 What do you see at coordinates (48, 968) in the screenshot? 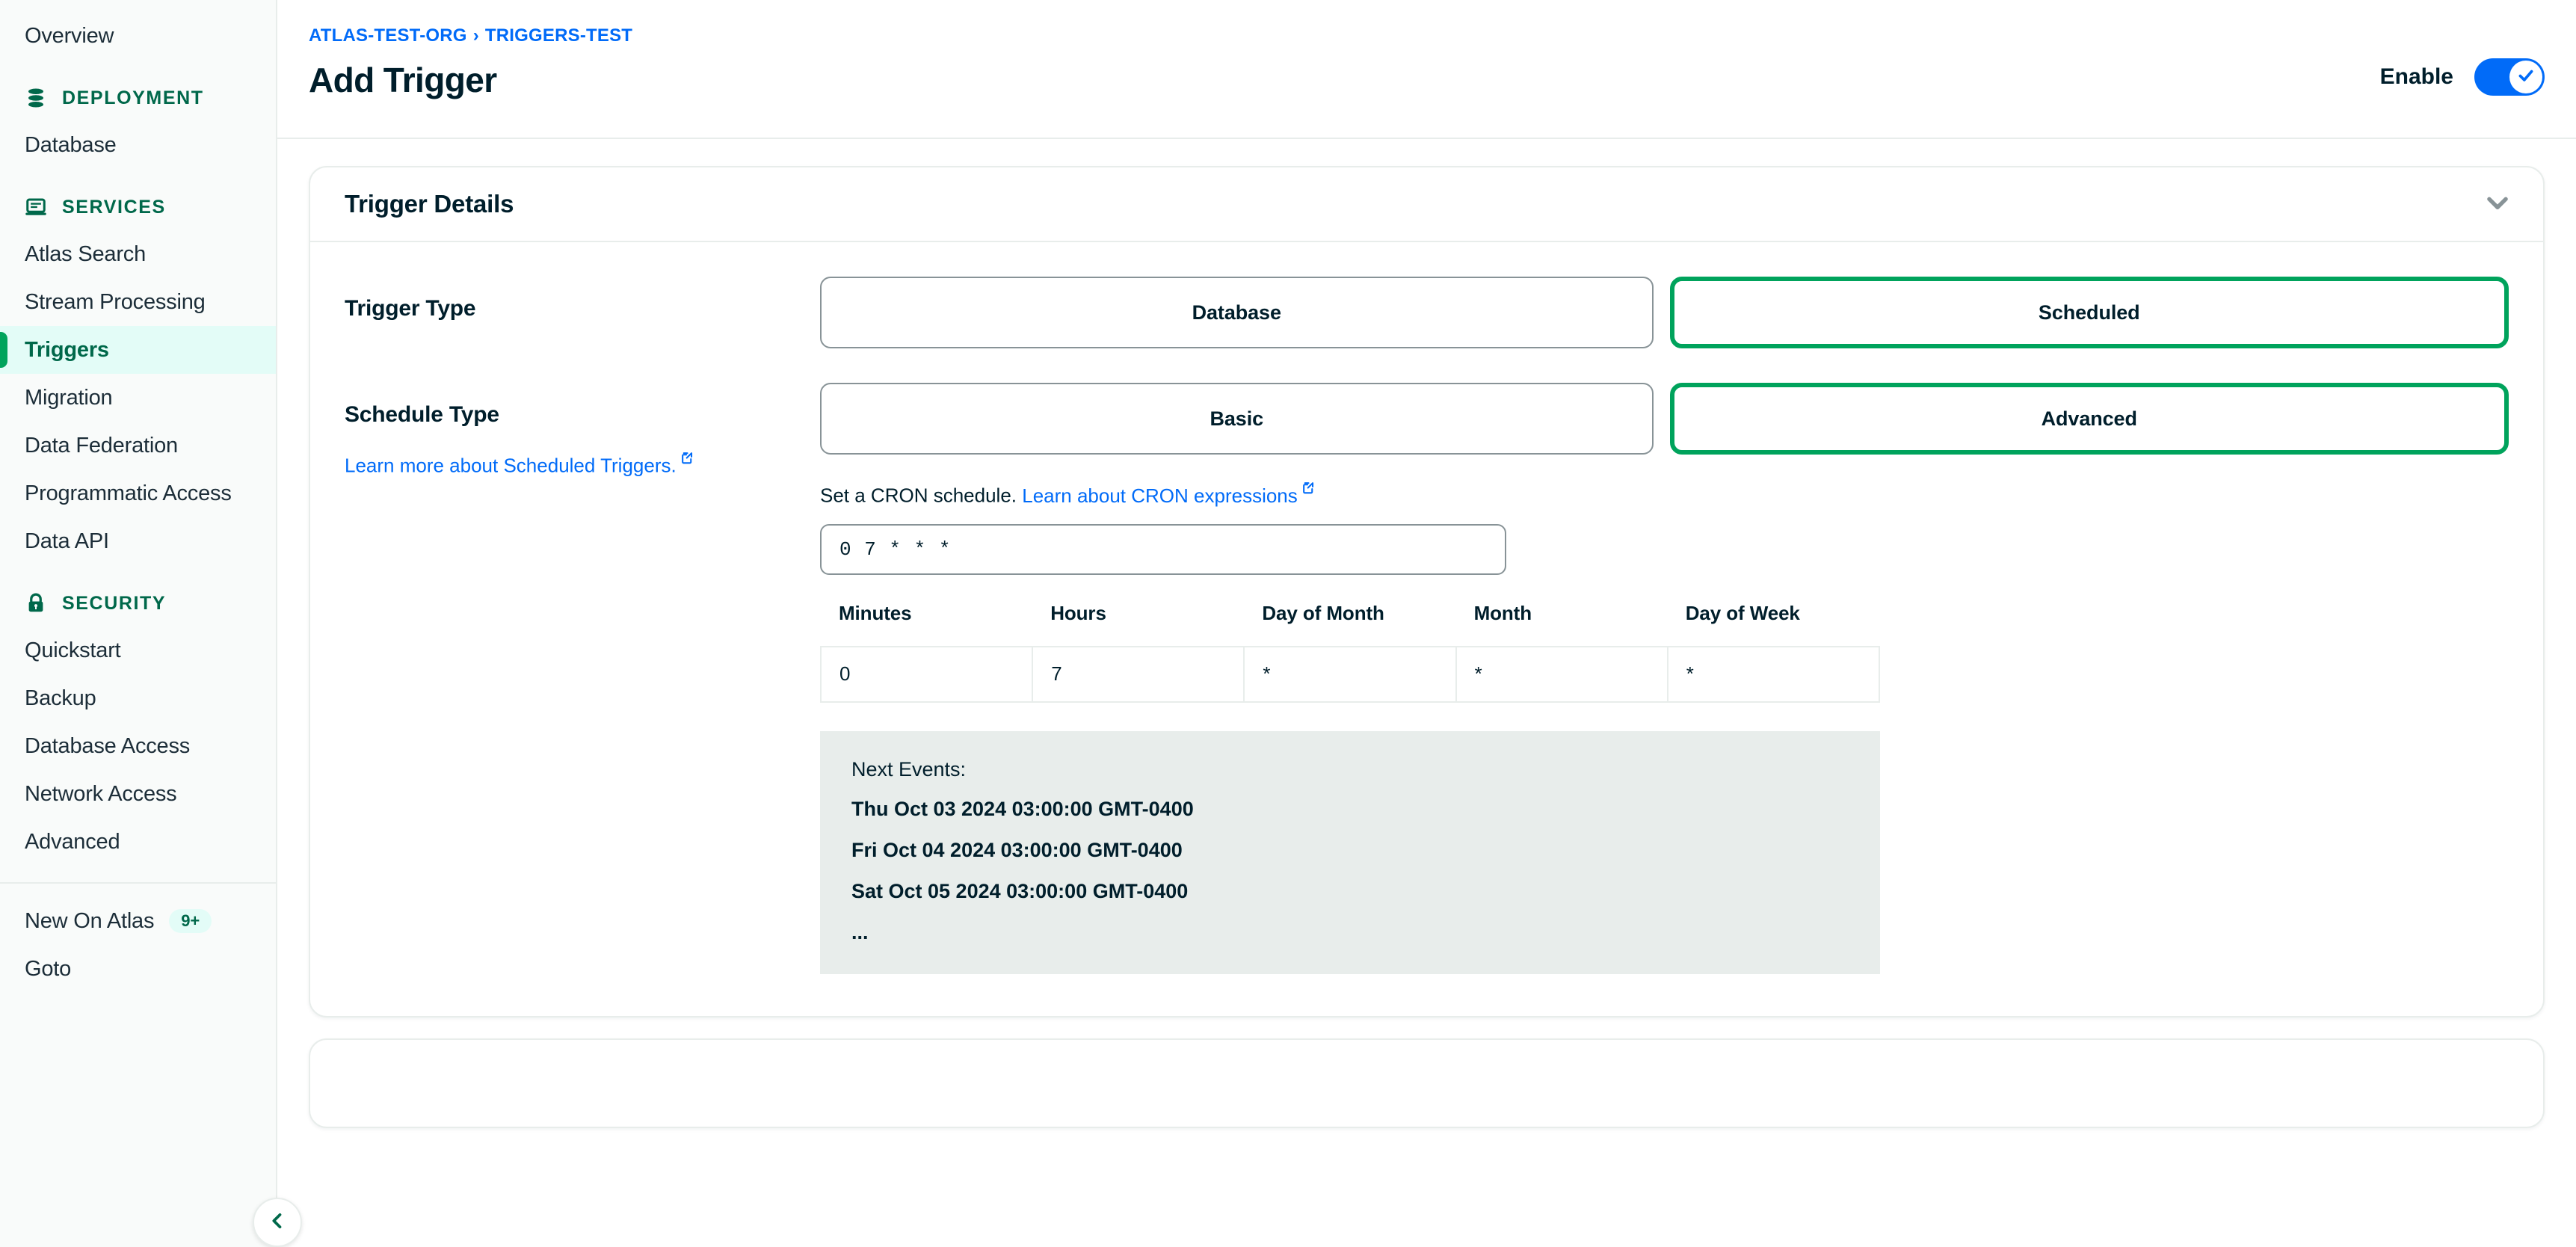
I see `sidebar-item-label: Goto` at bounding box center [48, 968].